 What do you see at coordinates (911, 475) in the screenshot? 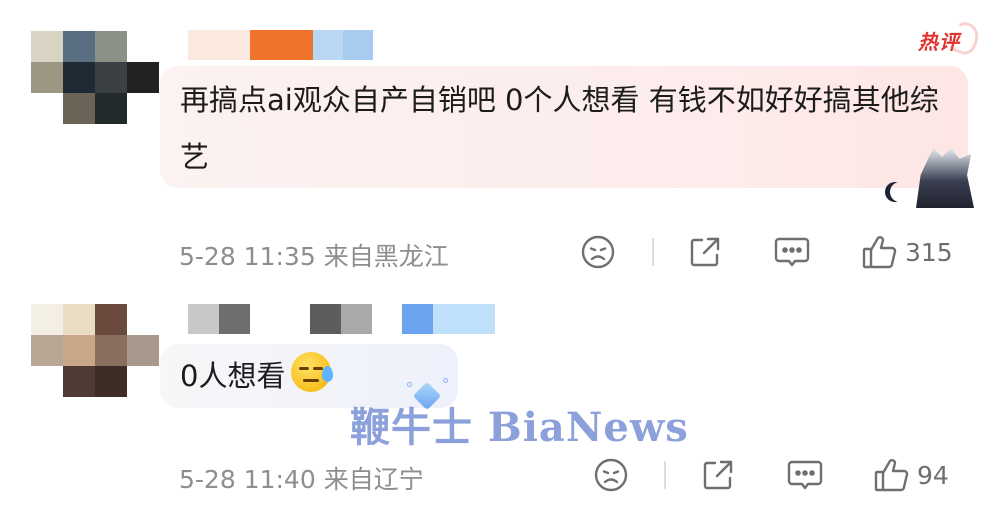
I see `like-button: 94` at bounding box center [911, 475].